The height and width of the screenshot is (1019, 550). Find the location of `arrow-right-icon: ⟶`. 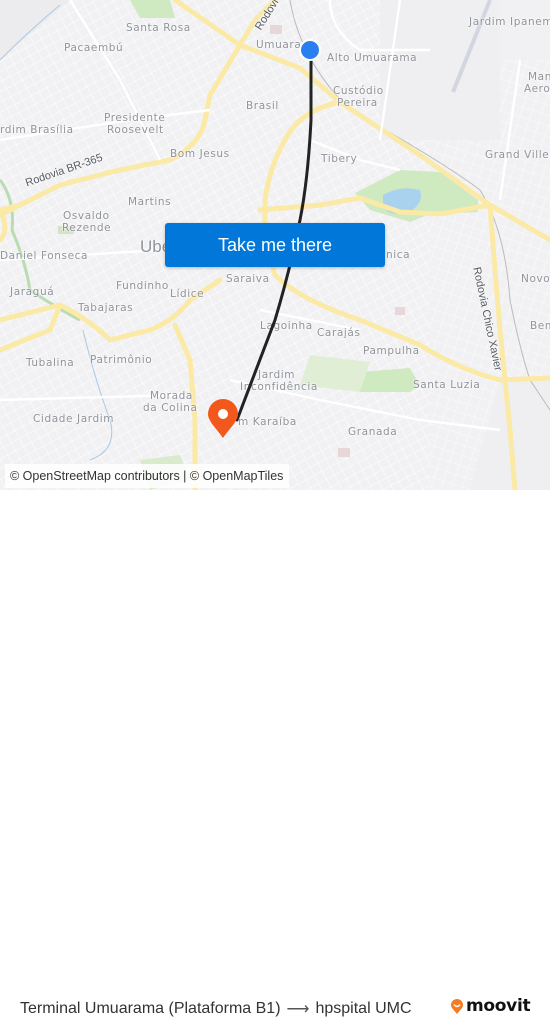

arrow-right-icon: ⟶ is located at coordinates (298, 1009).